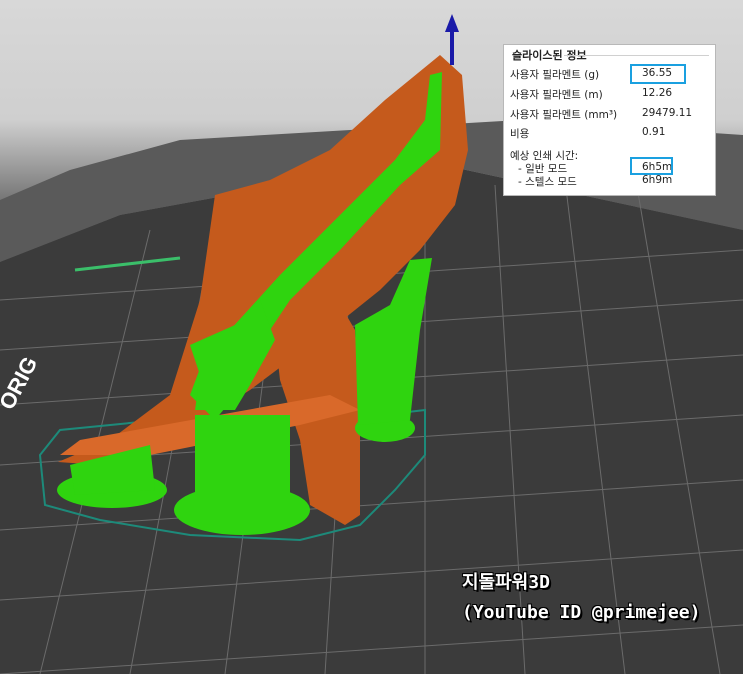 The image size is (743, 674). What do you see at coordinates (556, 95) in the screenshot?
I see `filament-m-label: 사용자 필라멘트 (m)` at bounding box center [556, 95].